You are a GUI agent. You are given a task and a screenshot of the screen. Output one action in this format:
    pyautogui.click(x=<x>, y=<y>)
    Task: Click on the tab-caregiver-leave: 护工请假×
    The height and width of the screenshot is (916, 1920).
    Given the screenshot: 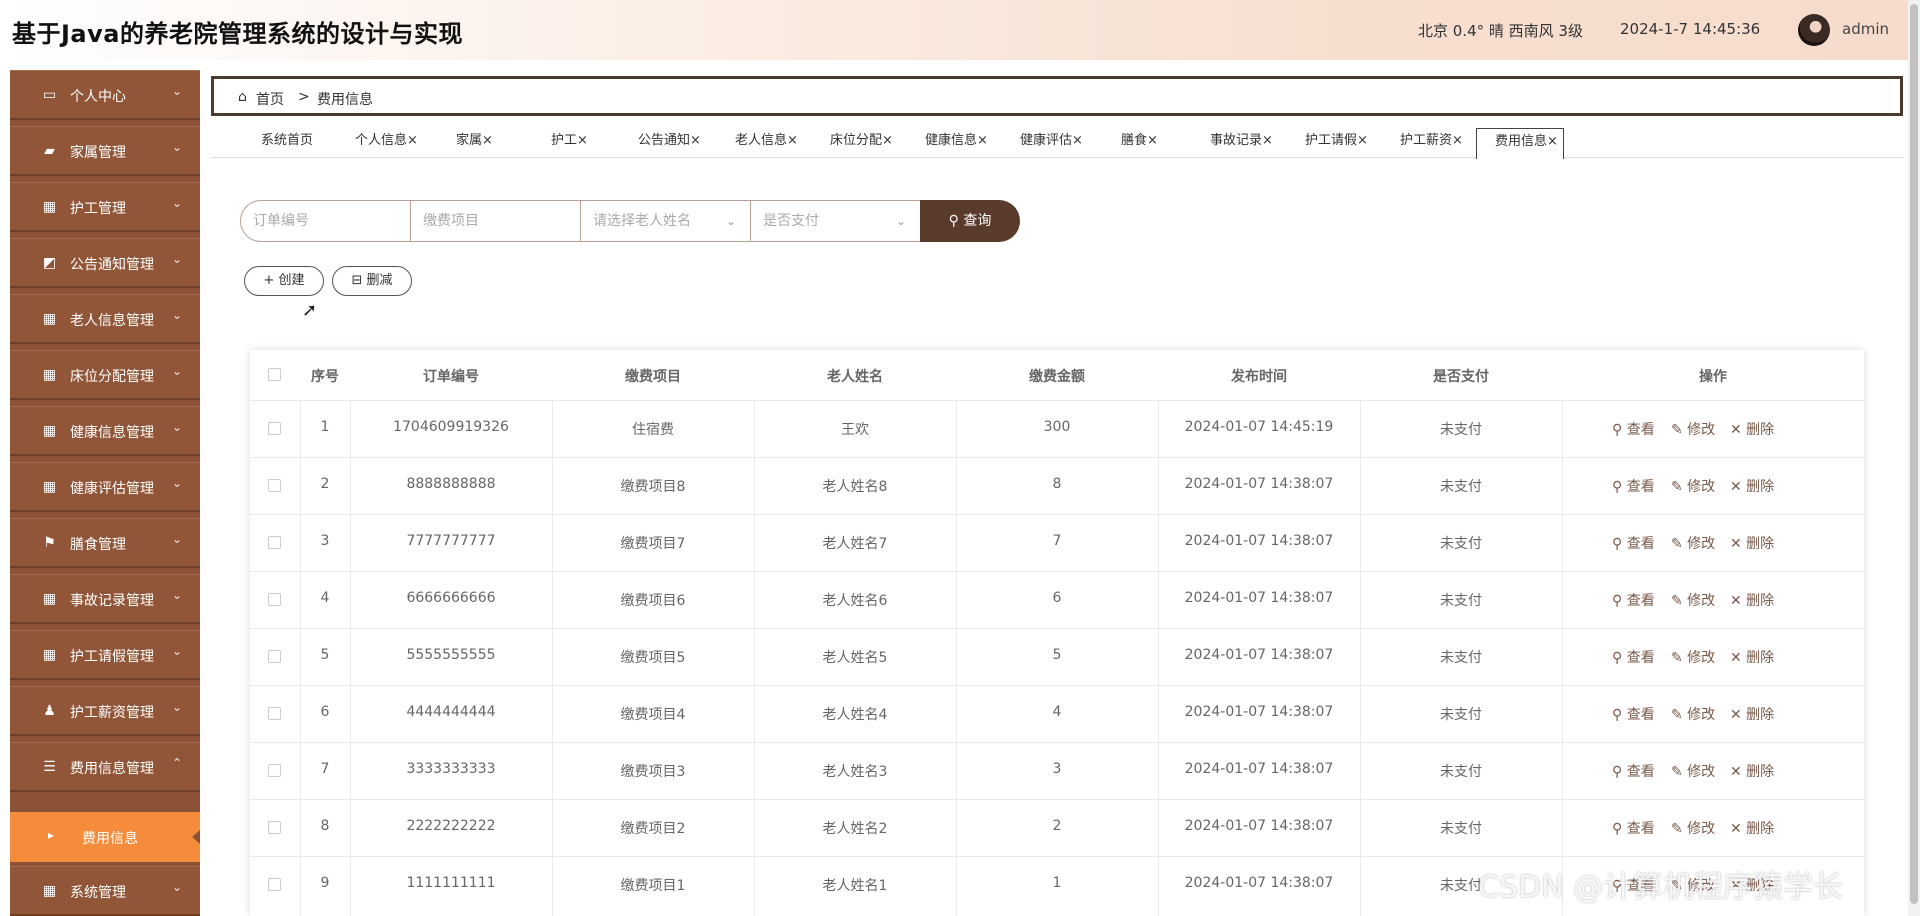 What is the action you would take?
    pyautogui.click(x=1336, y=143)
    